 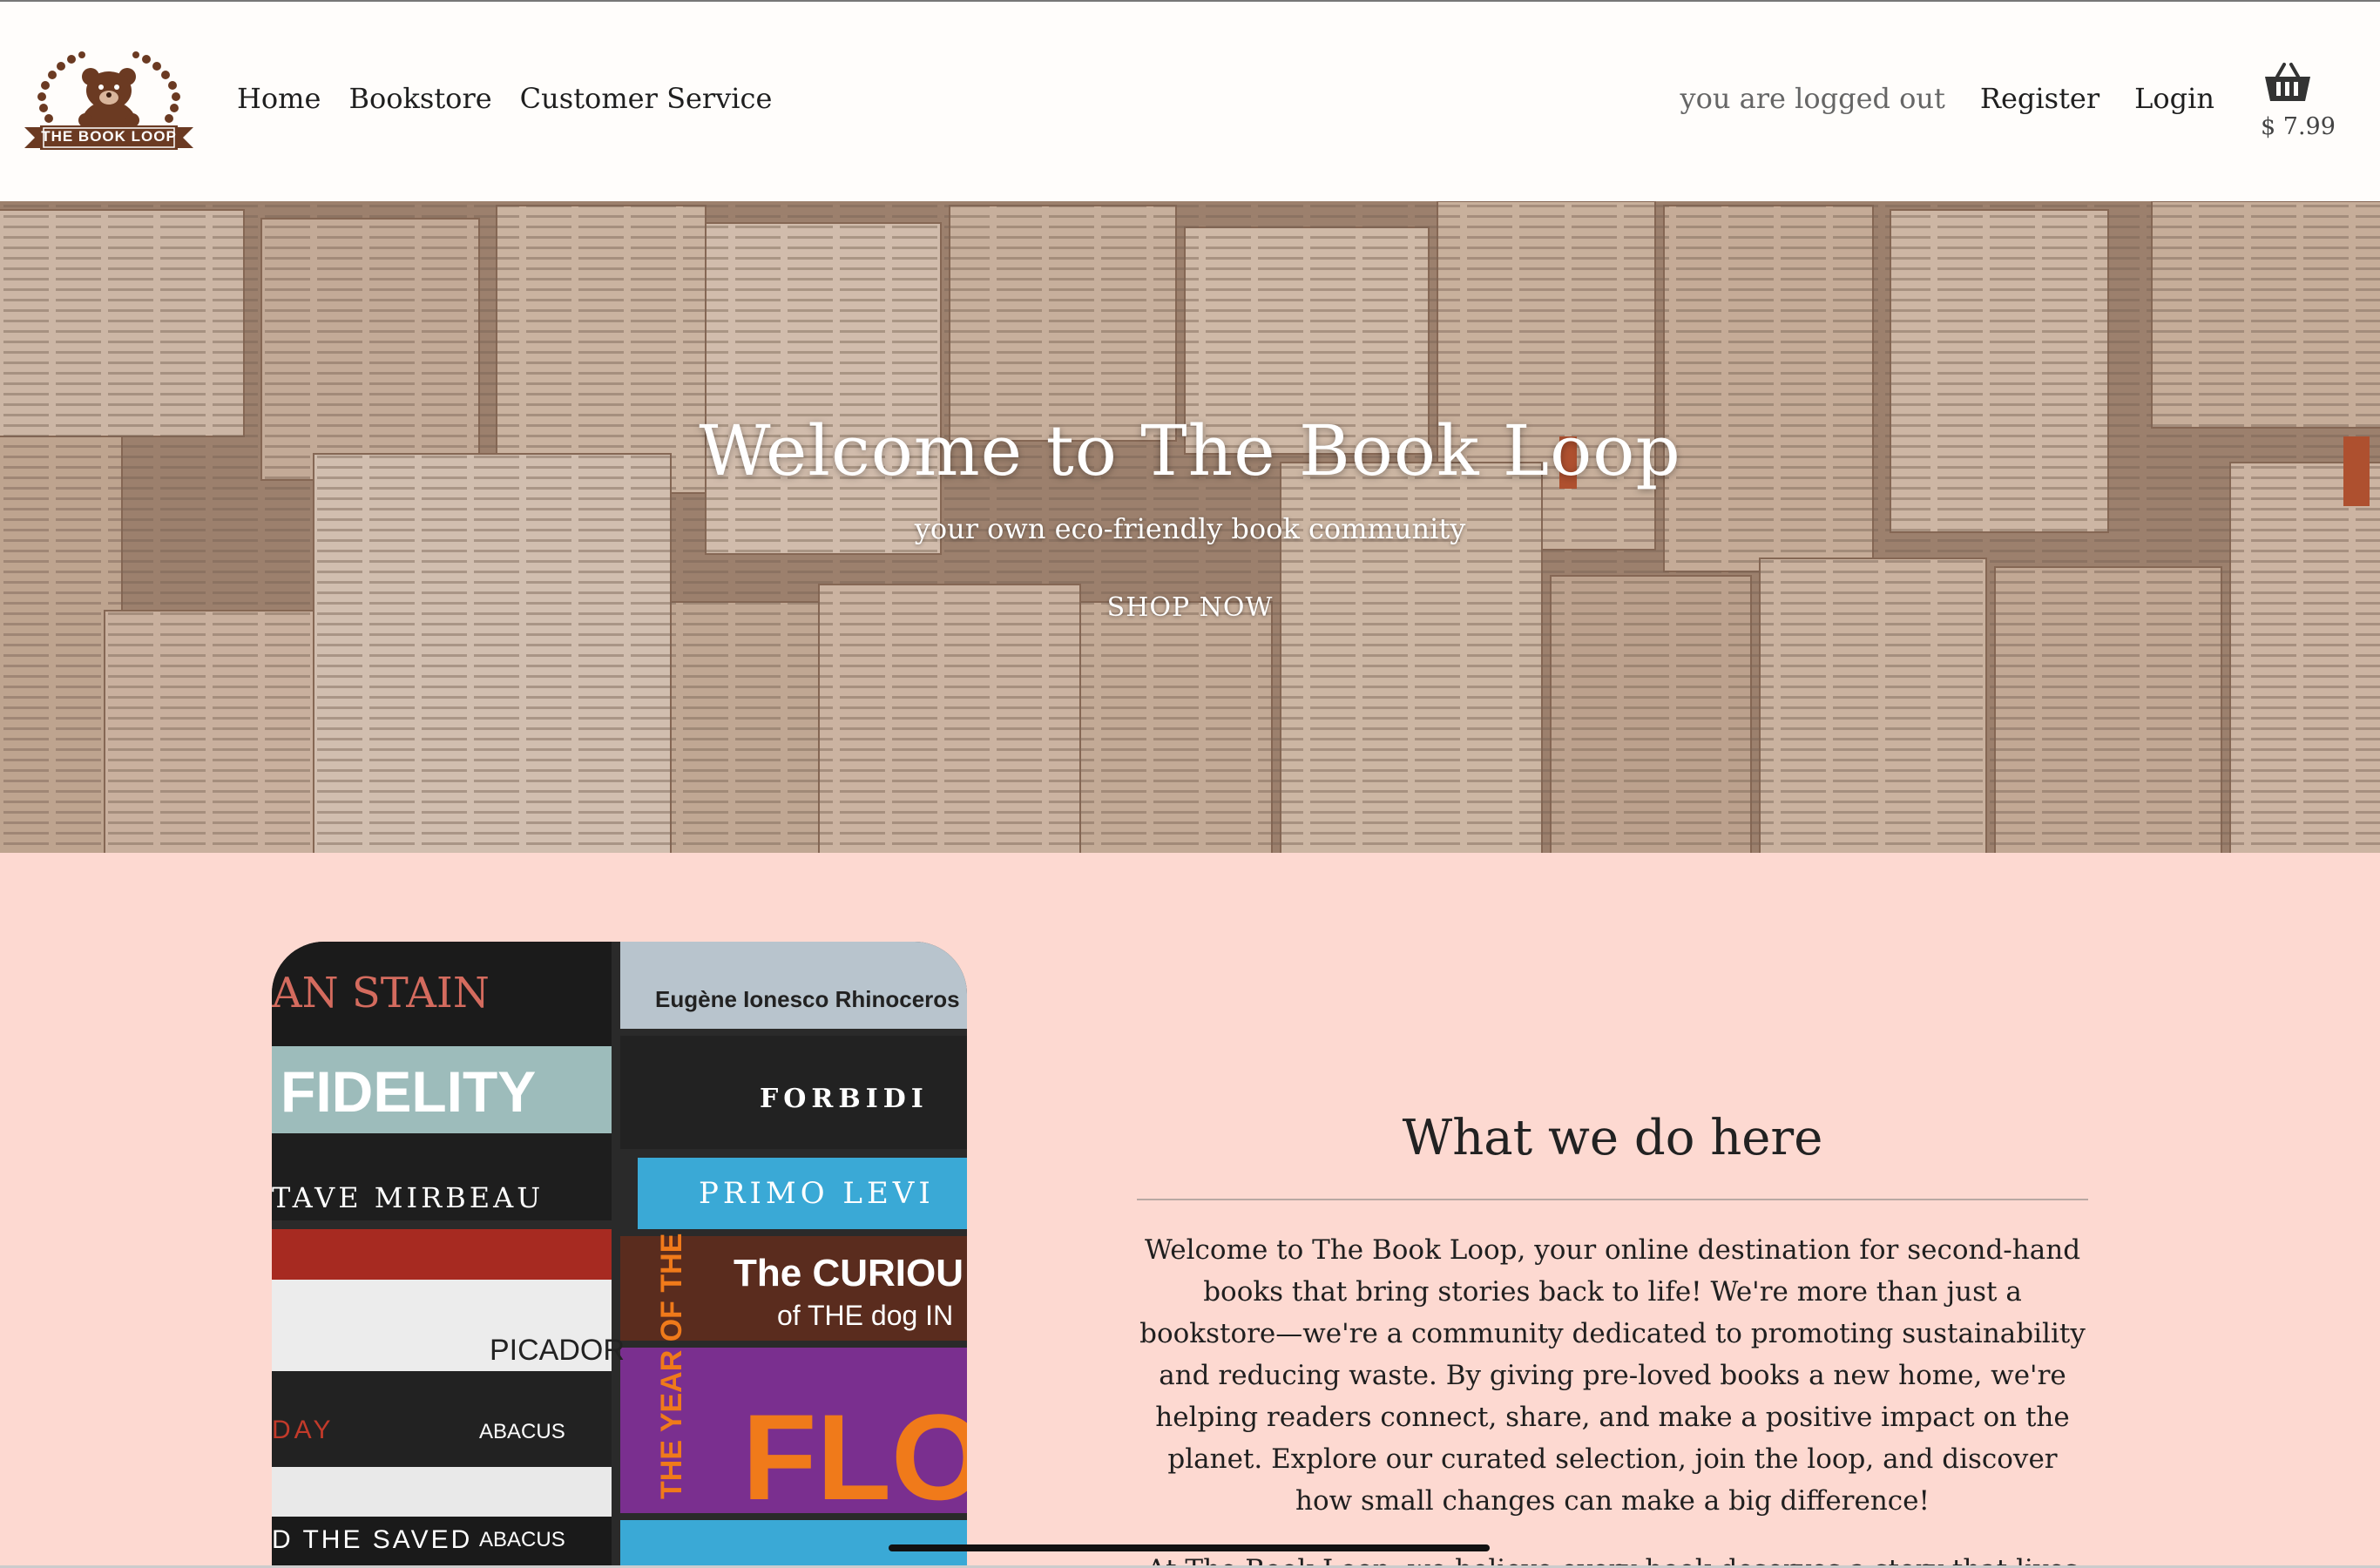 I want to click on spine-text: FIDELITY, so click(x=408, y=1091).